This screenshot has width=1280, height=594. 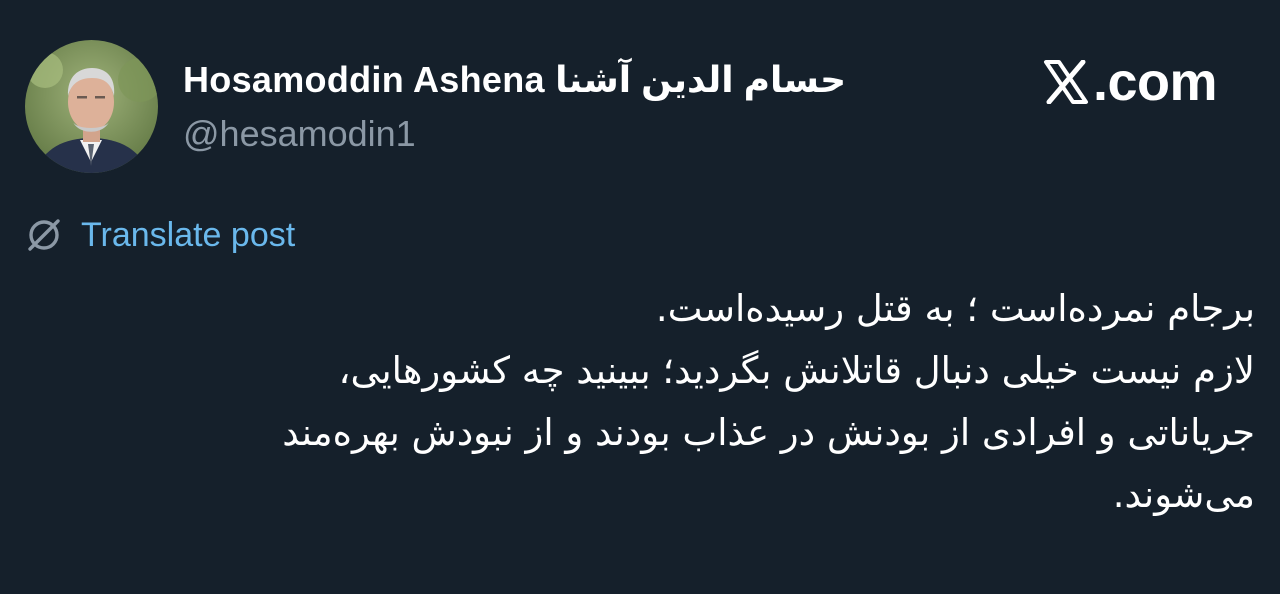 What do you see at coordinates (188, 235) in the screenshot?
I see `translate-post-label: Translate post` at bounding box center [188, 235].